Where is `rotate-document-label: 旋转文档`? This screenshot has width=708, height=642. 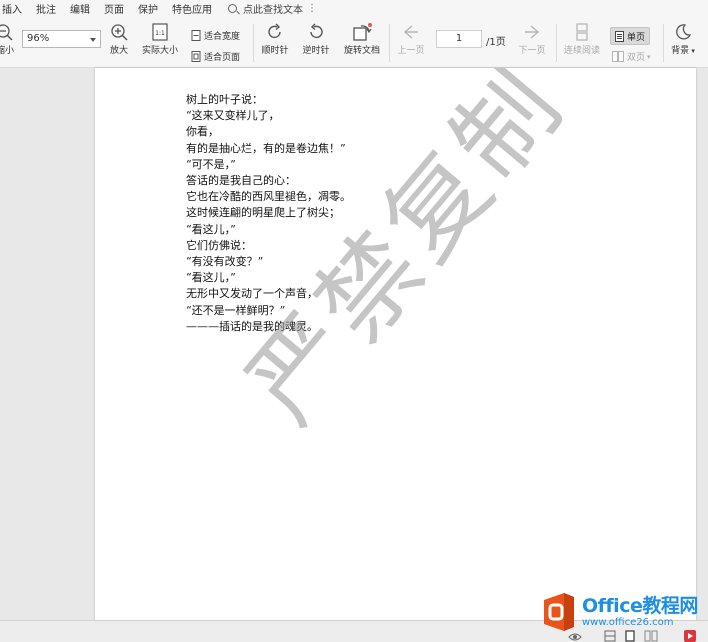 rotate-document-label: 旋转文档 is located at coordinates (361, 51).